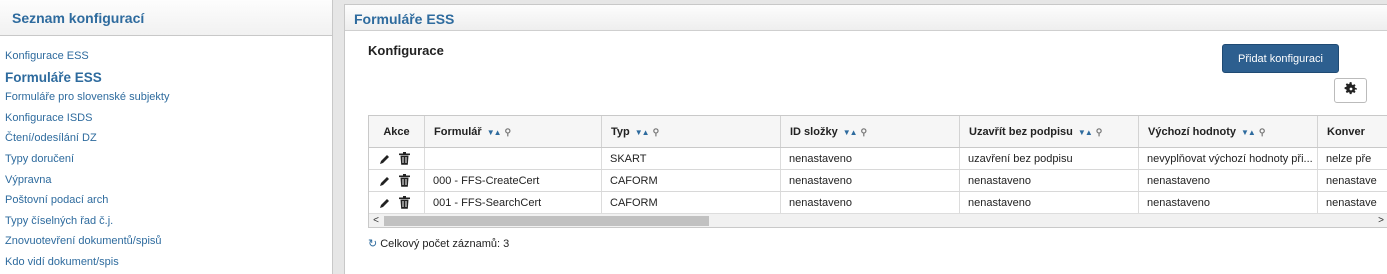 The image size is (1387, 274). I want to click on column-header-id-slozky: ID složky ▼▲ ⚲, so click(870, 131).